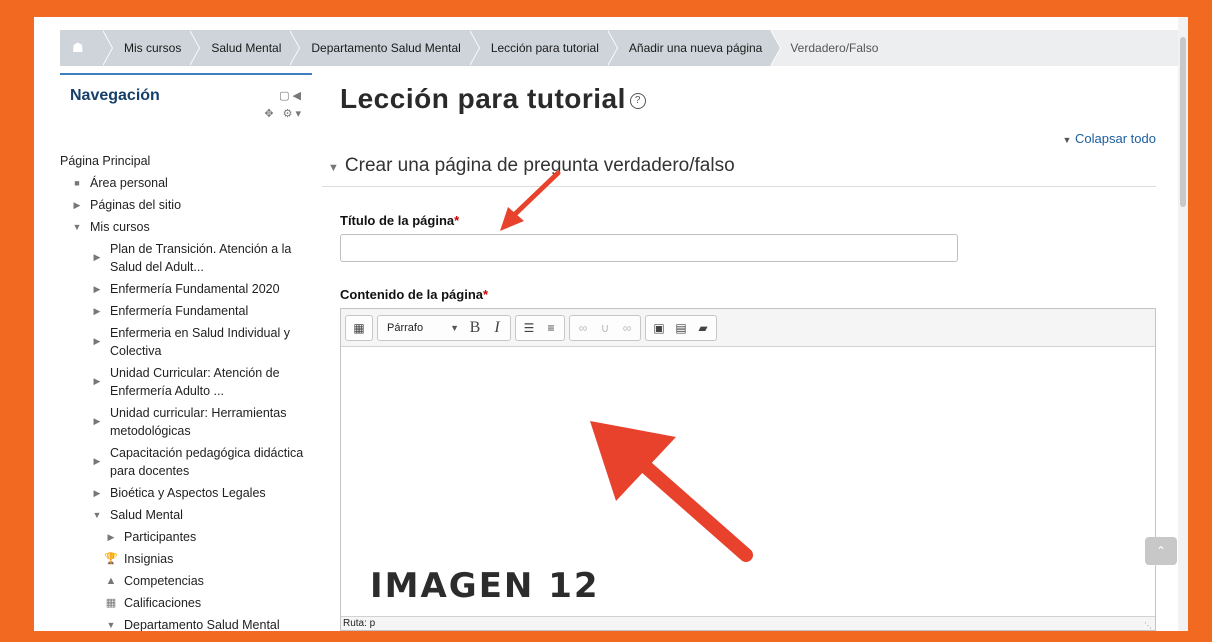 This screenshot has height=642, width=1212. What do you see at coordinates (703, 328) in the screenshot?
I see `file-manager-icon: ▰` at bounding box center [703, 328].